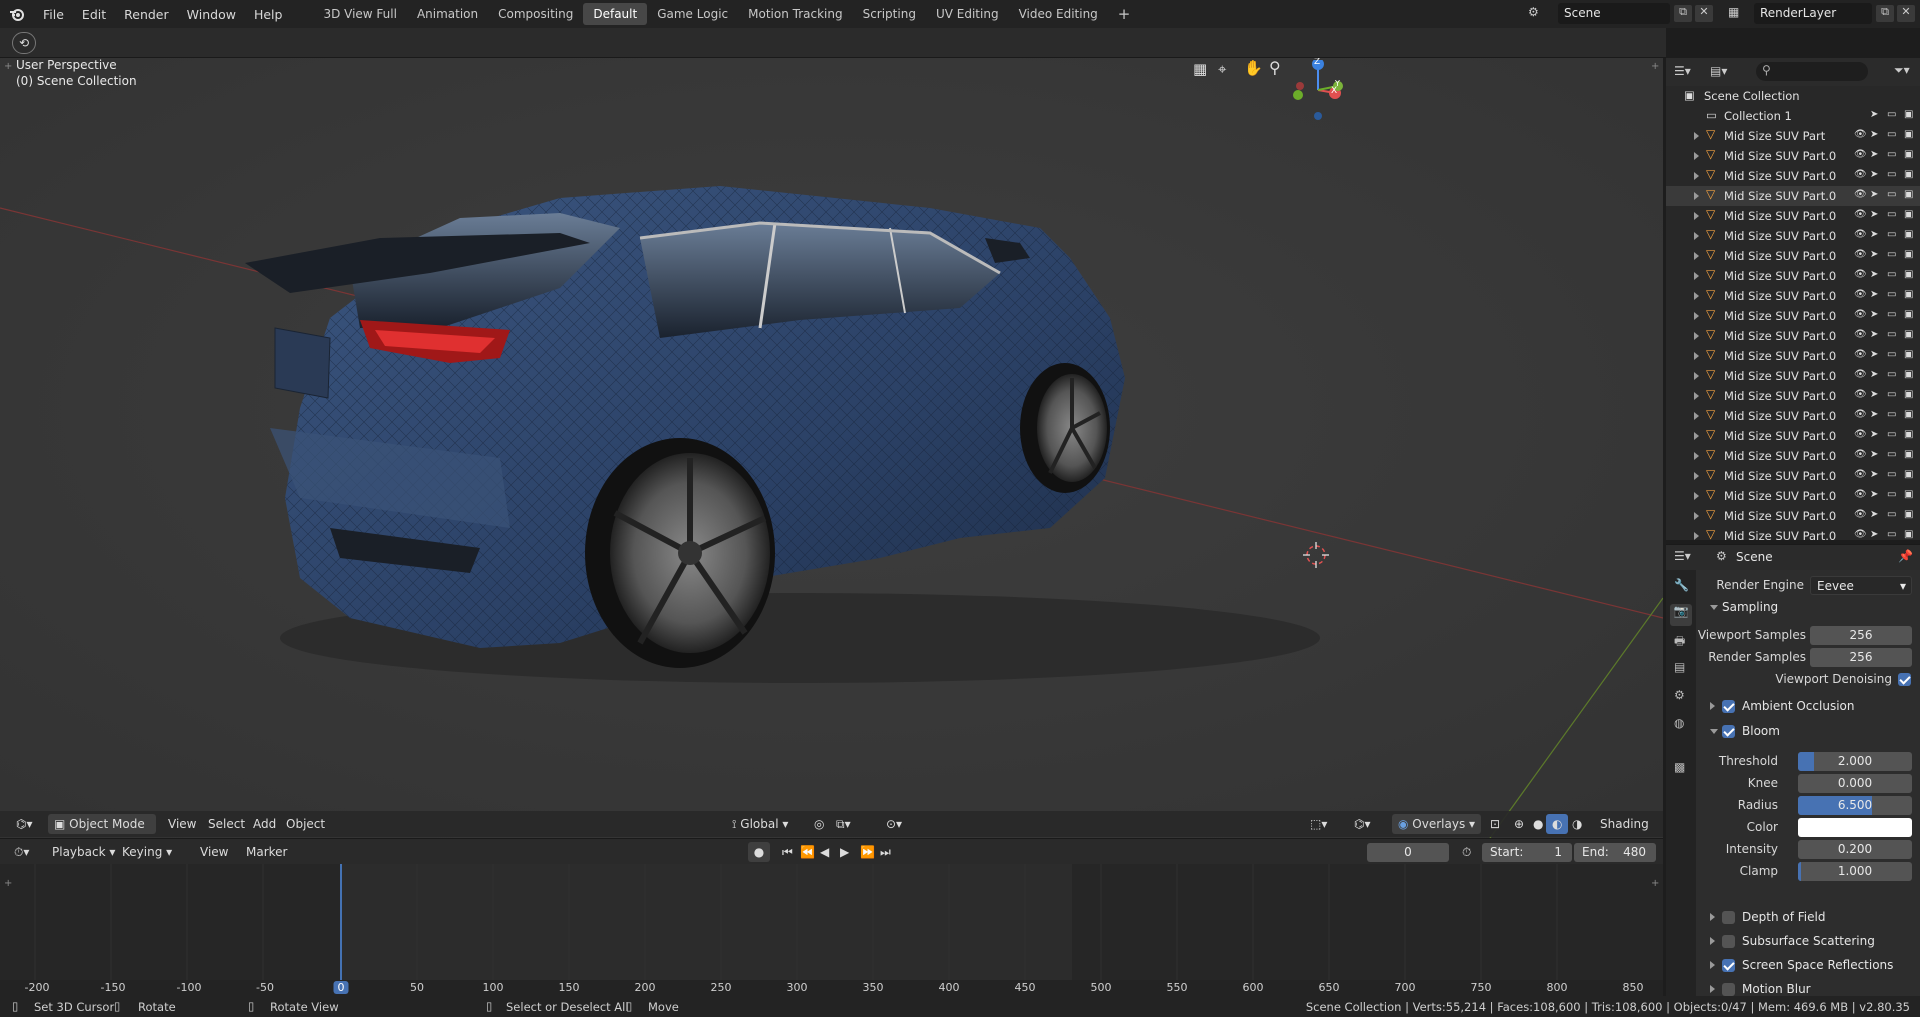 The image size is (1920, 1017). I want to click on outliner-item: ▽ Mid Size SUV Part 👁 ➤ ▭ ▣, so click(1793, 136).